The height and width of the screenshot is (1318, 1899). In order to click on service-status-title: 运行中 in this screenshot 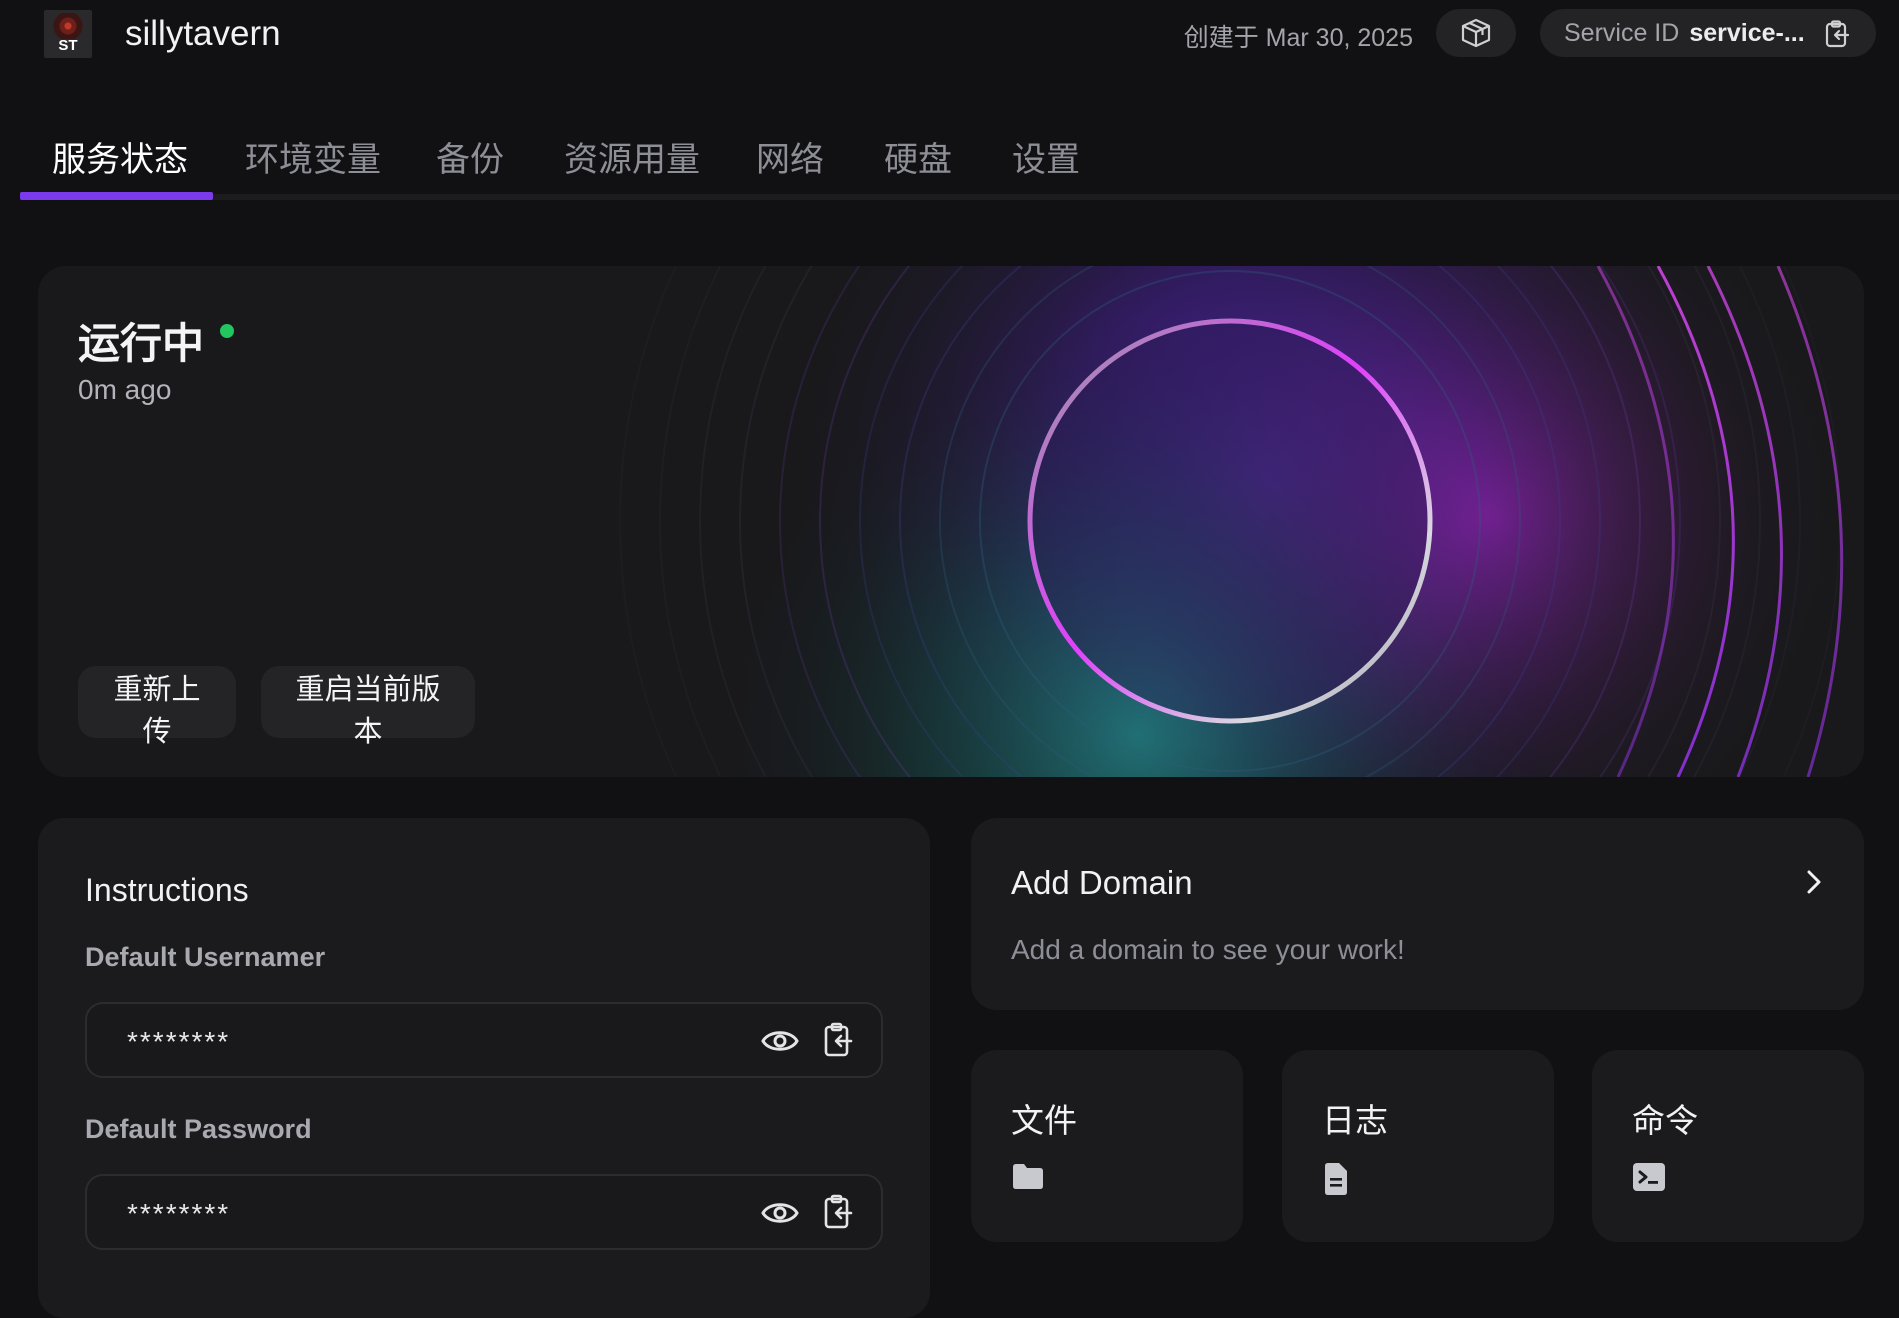, I will do `click(141, 343)`.